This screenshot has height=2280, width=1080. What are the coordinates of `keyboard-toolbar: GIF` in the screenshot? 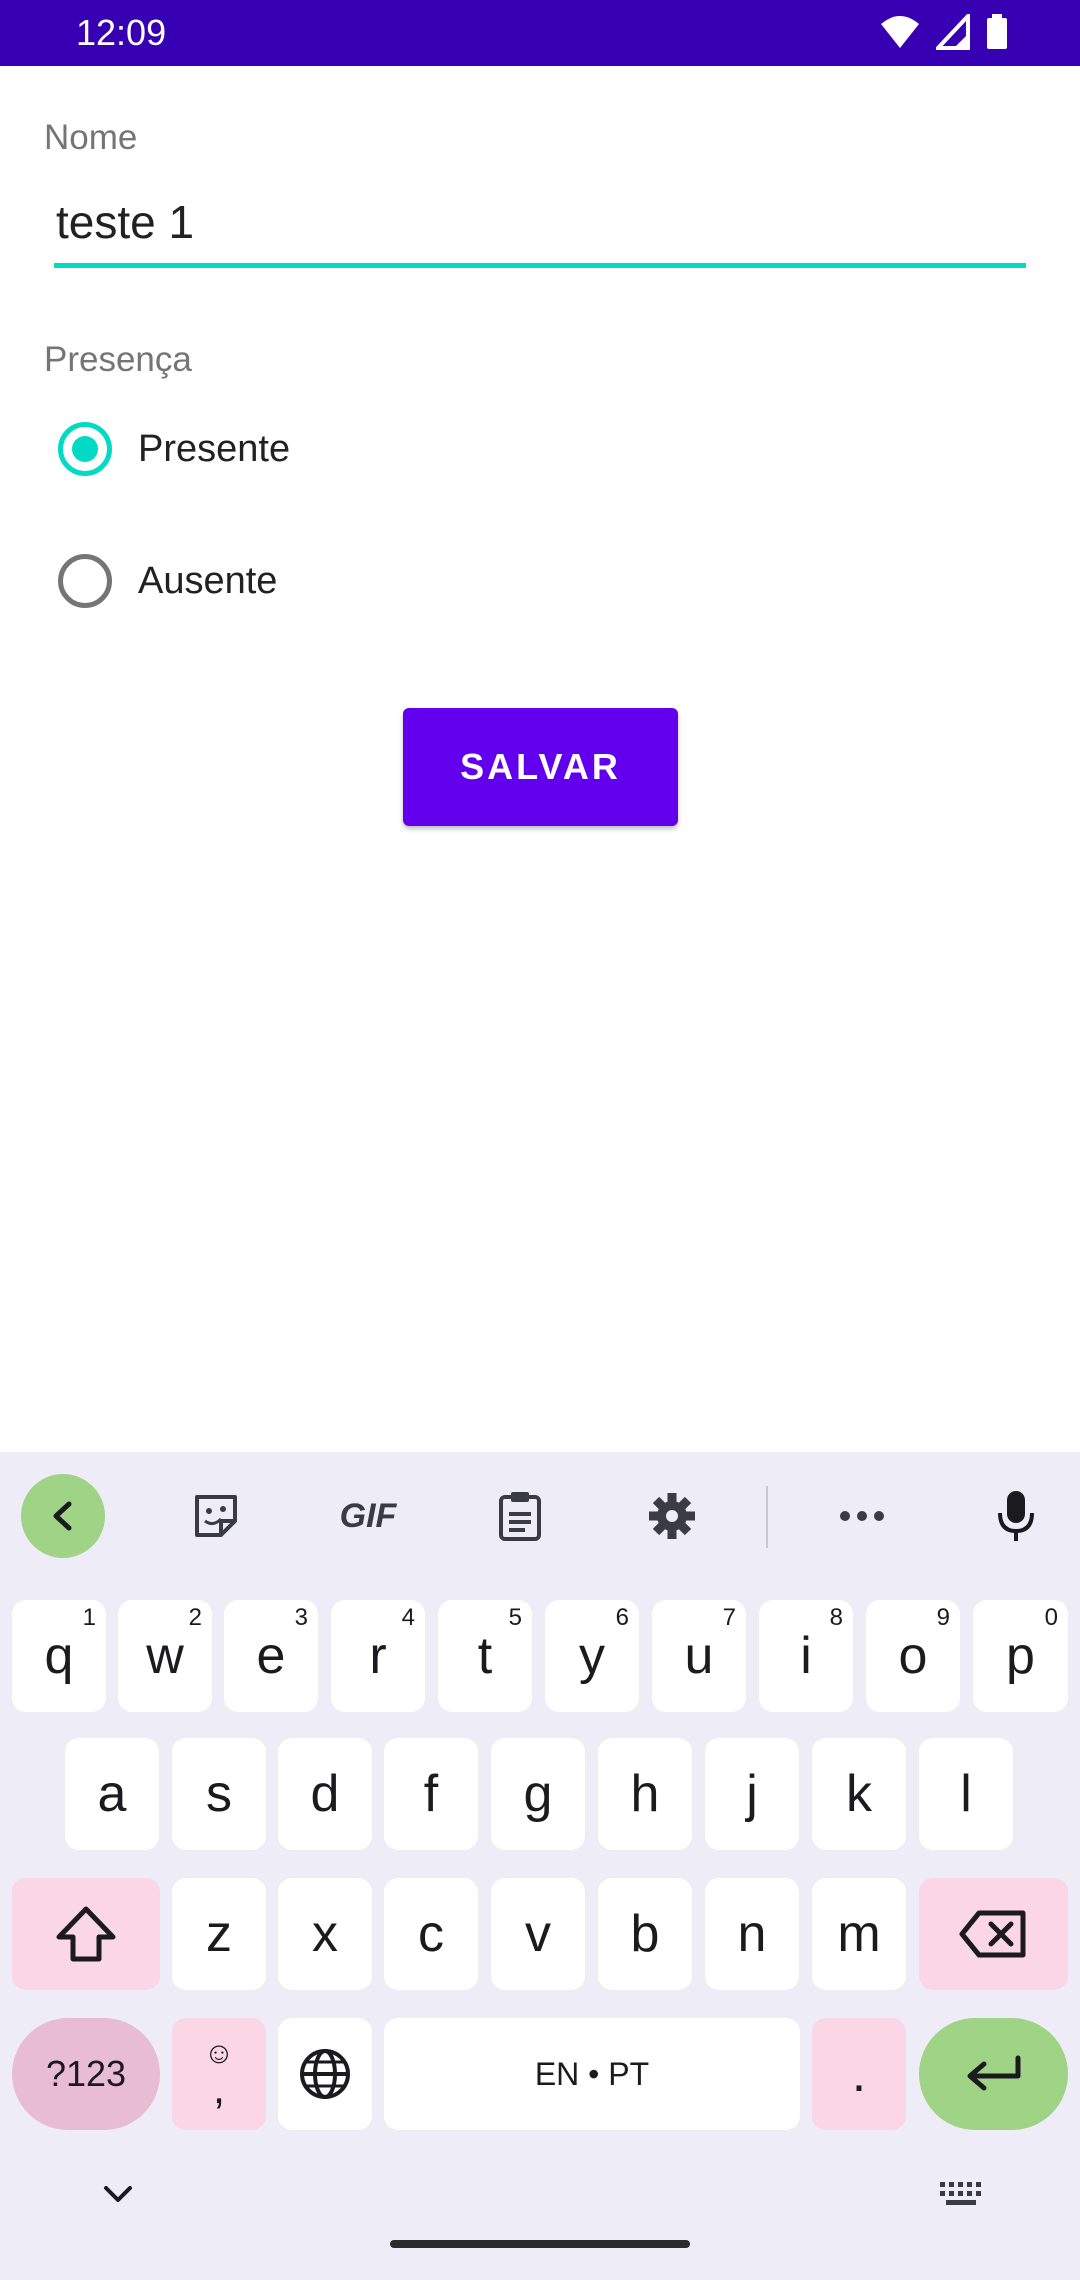 It's located at (540, 1517).